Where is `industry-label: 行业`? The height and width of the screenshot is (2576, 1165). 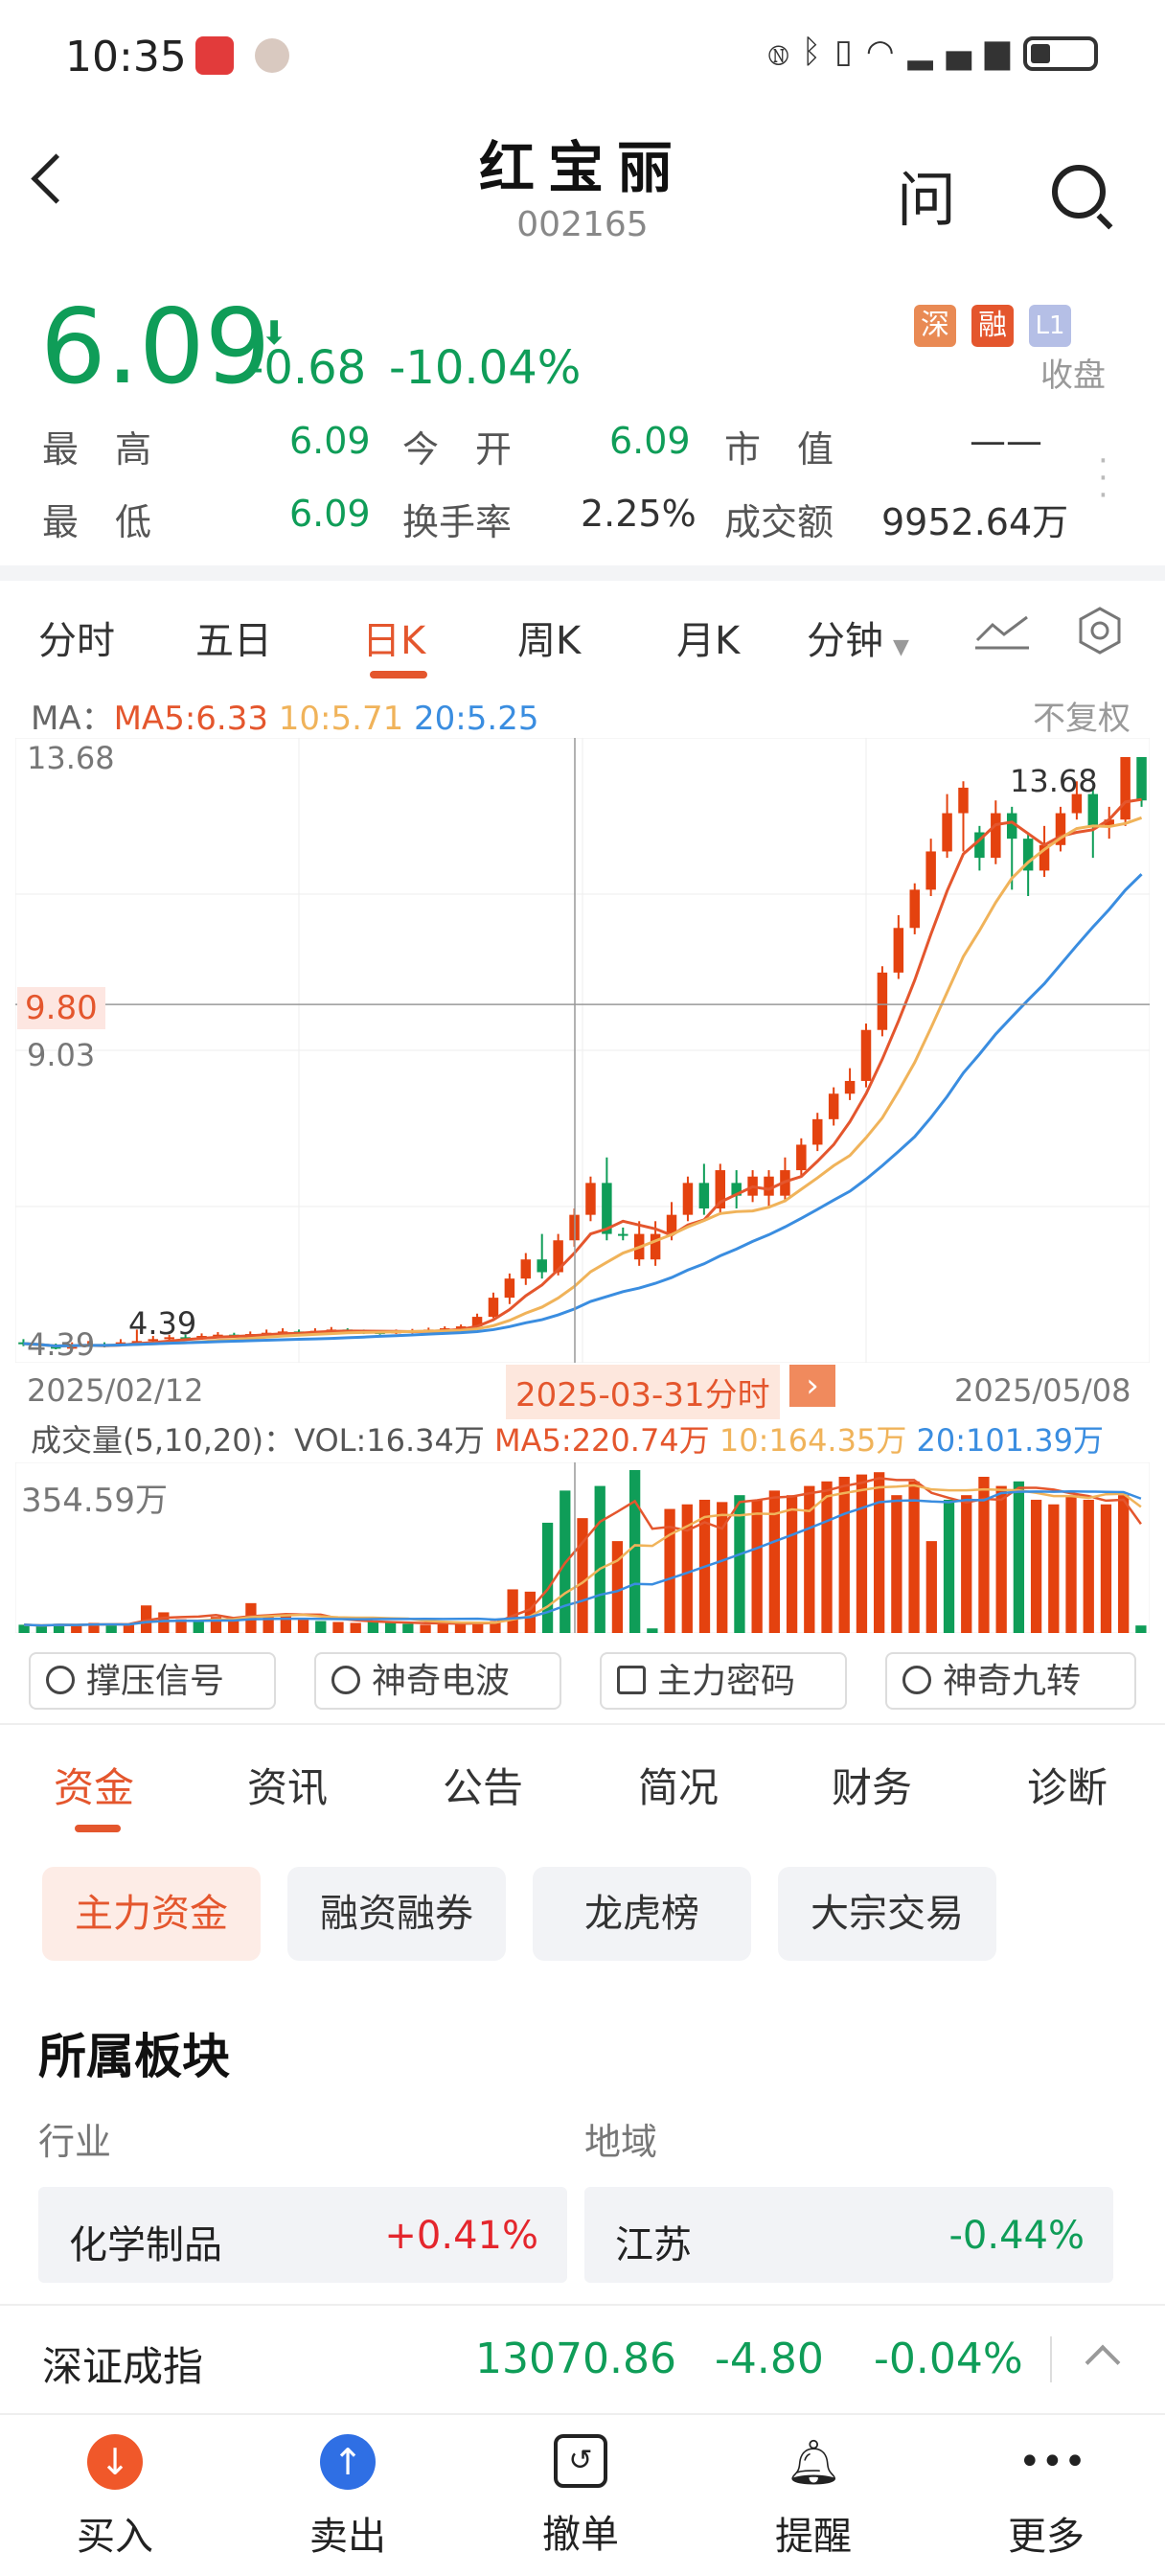
industry-label: 行业 is located at coordinates (75, 2142).